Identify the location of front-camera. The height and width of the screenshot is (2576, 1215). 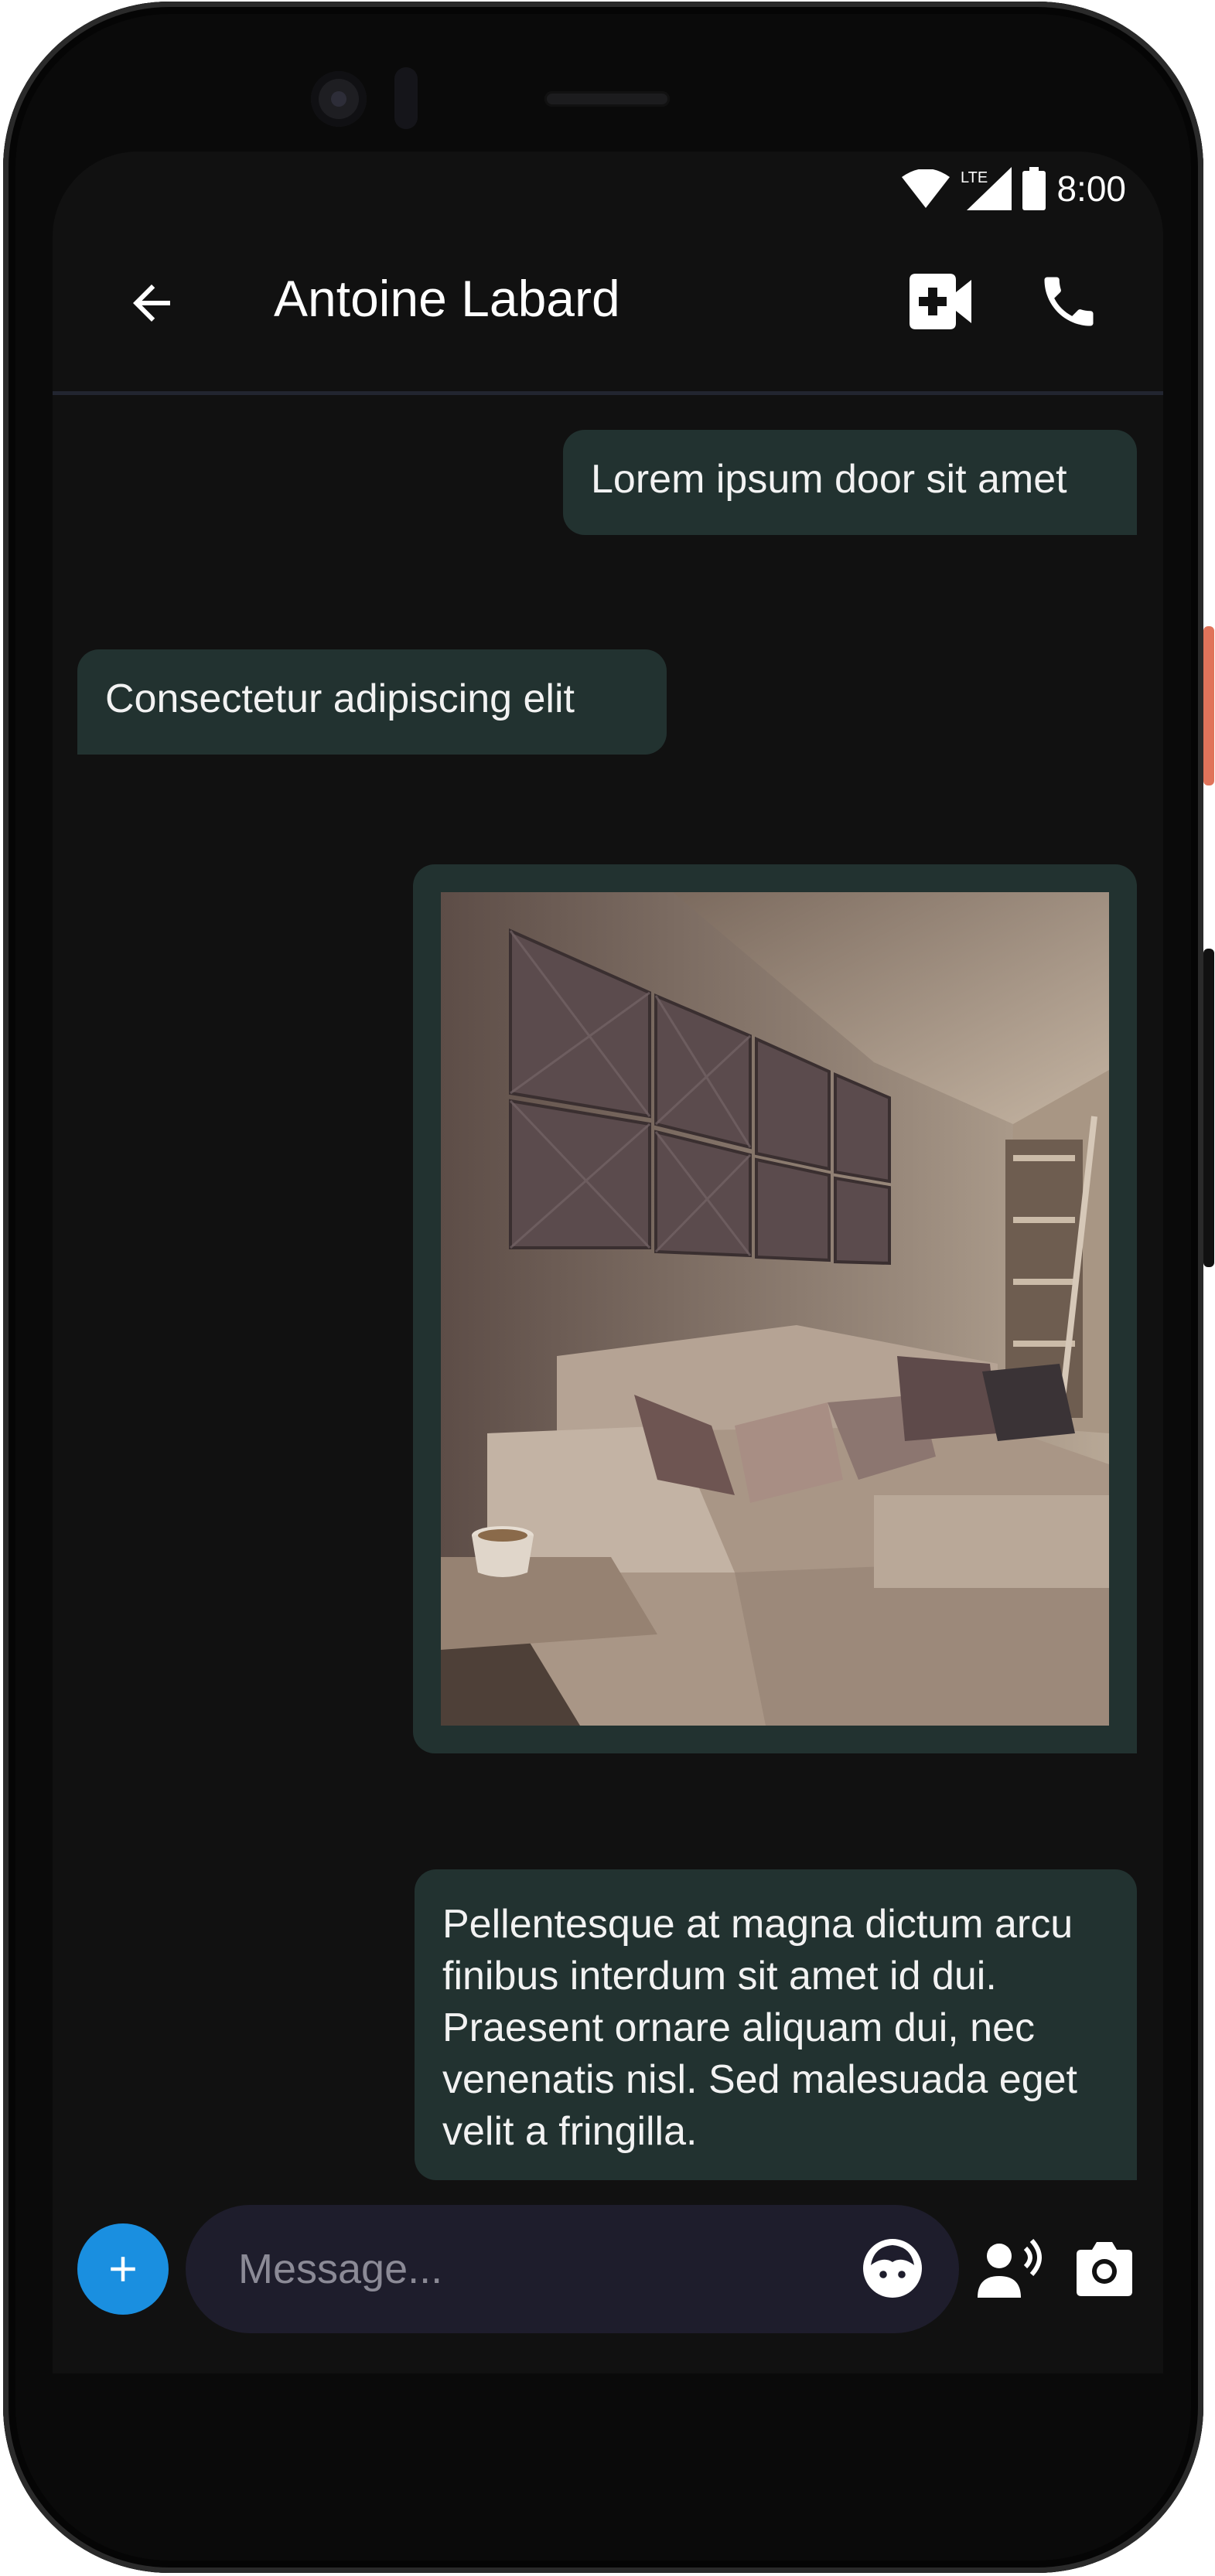
(339, 99).